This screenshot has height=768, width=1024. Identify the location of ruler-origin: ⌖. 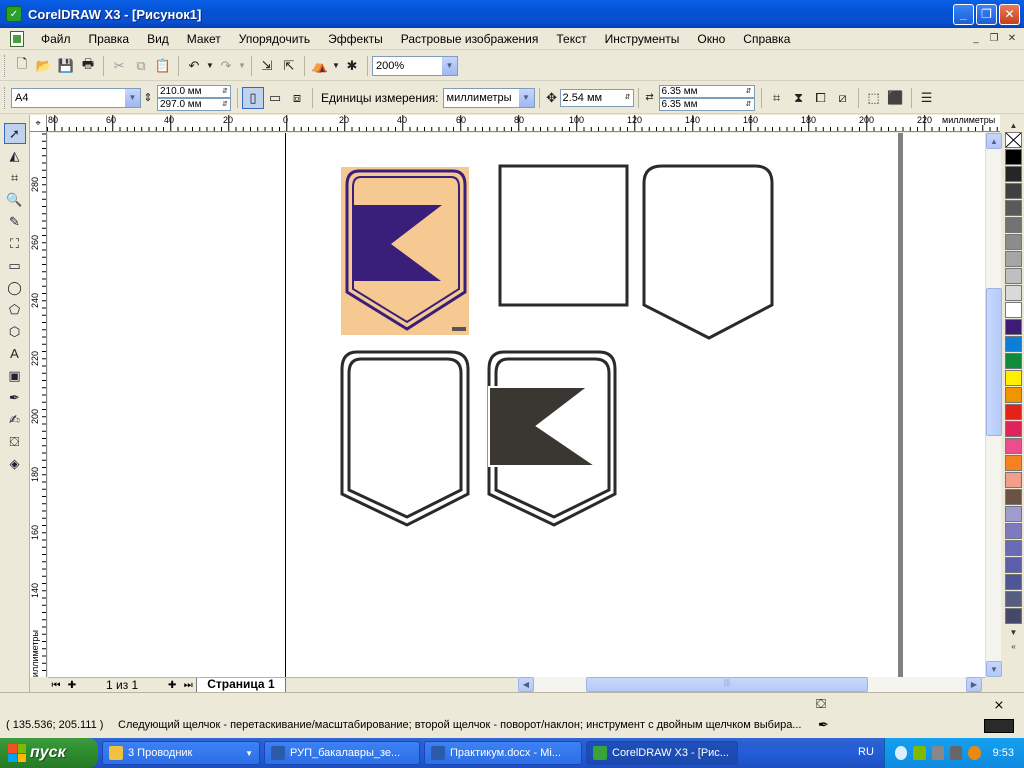
(38, 123).